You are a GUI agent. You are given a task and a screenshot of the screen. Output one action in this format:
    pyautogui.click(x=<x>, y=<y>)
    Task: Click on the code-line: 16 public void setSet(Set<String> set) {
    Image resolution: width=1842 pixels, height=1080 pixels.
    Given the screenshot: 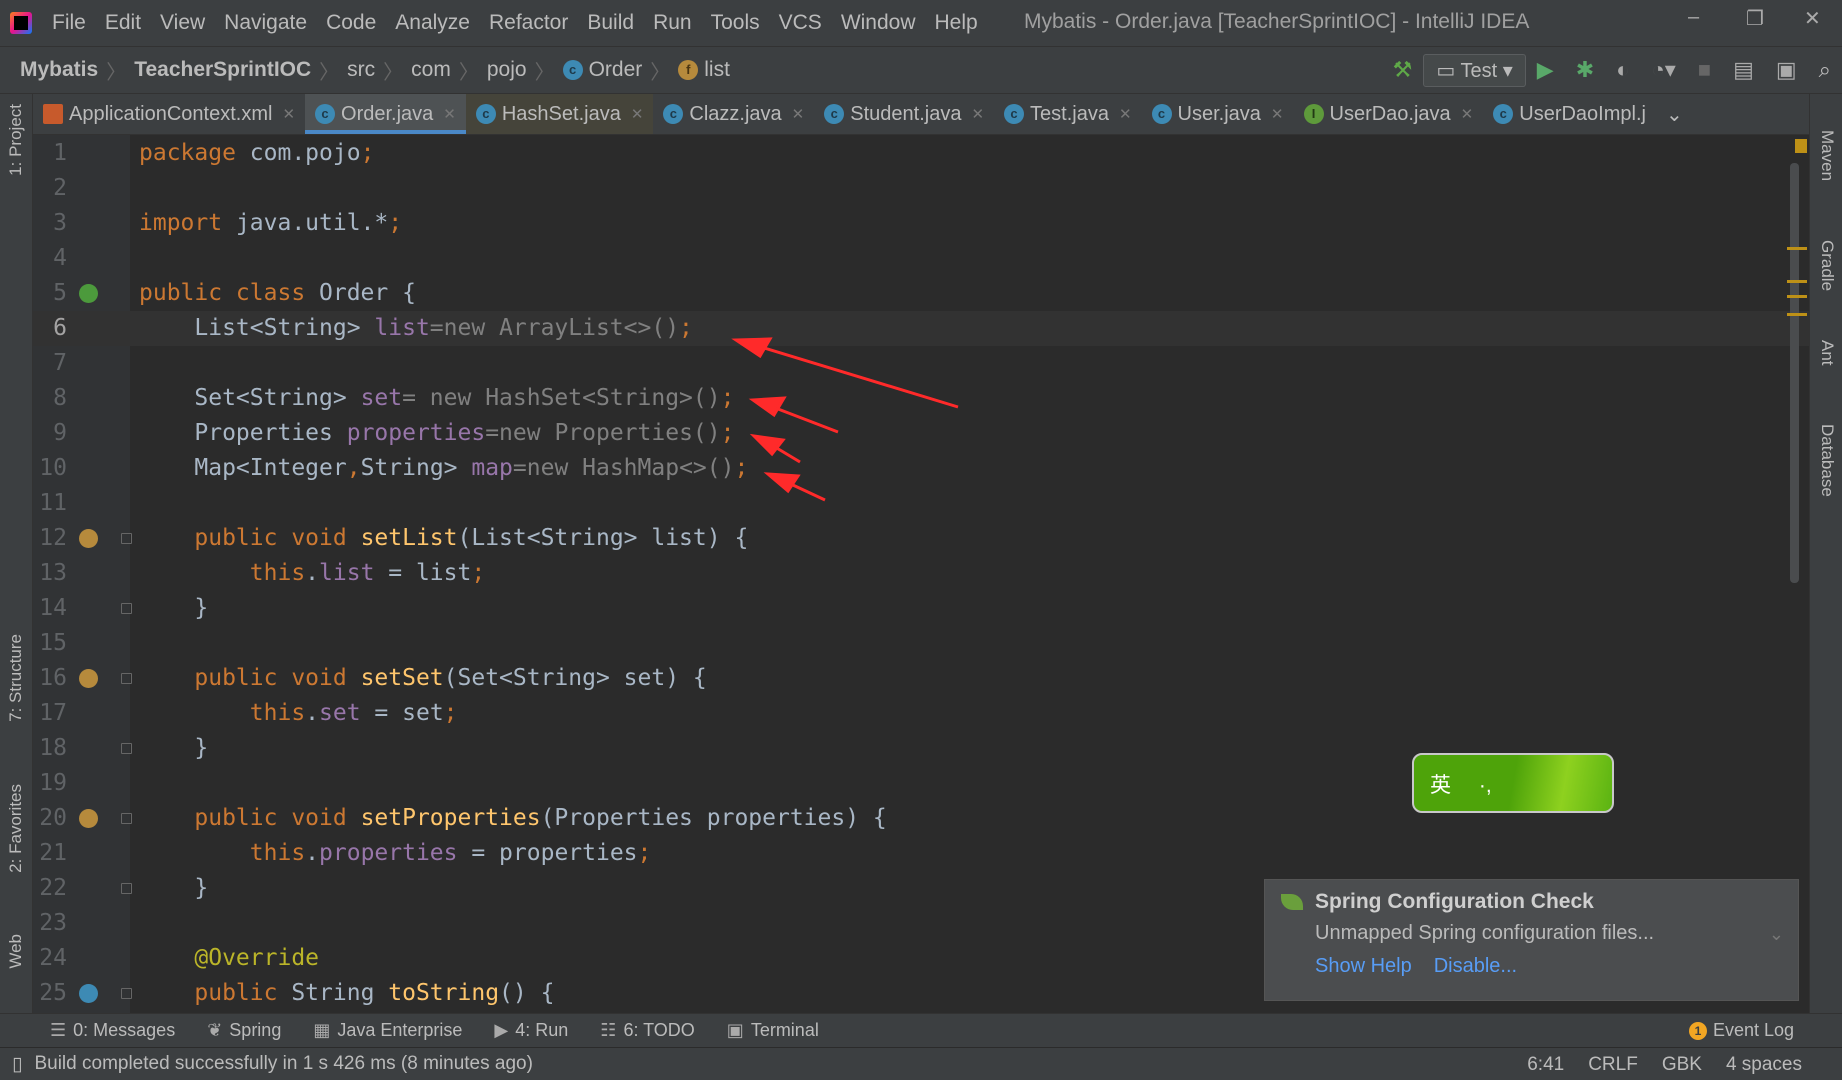 What is the action you would take?
    pyautogui.click(x=921, y=678)
    